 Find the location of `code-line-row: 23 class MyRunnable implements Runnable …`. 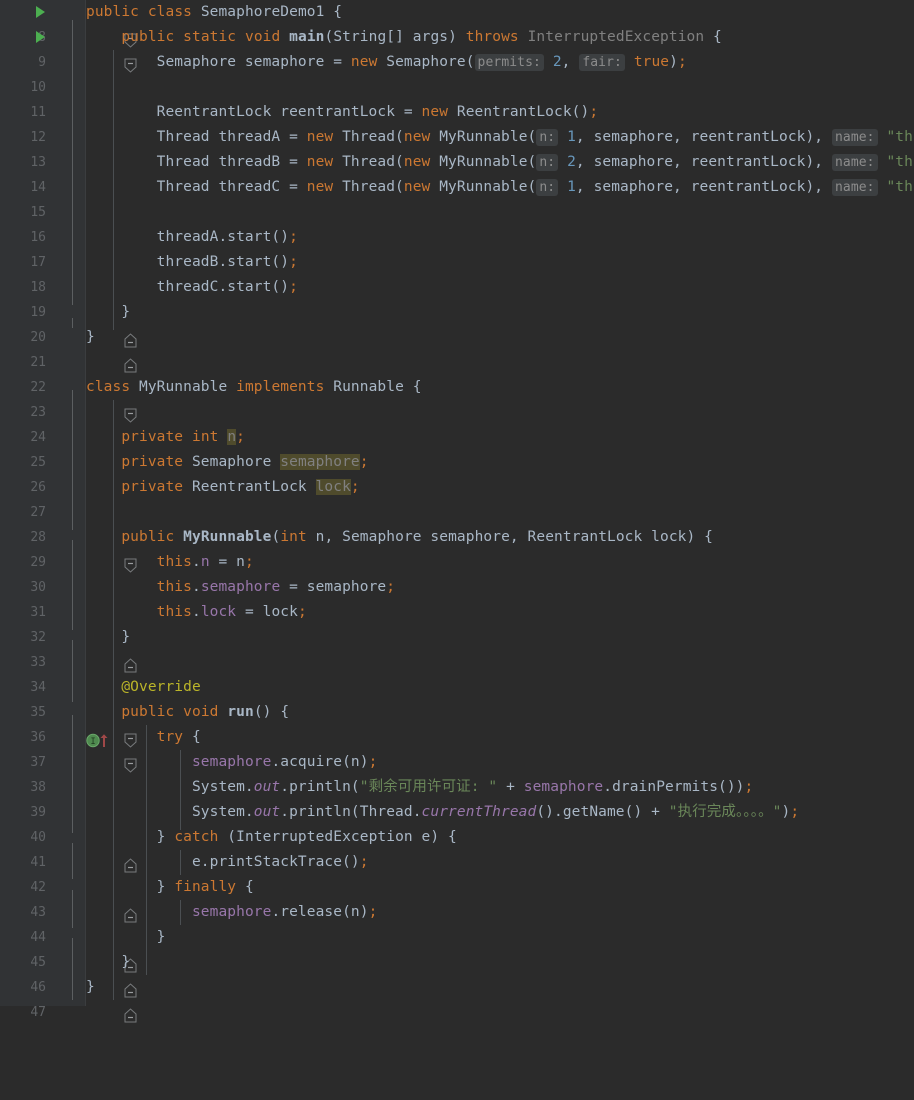

code-line-row: 23 class MyRunnable implements Runnable … is located at coordinates (457, 399).